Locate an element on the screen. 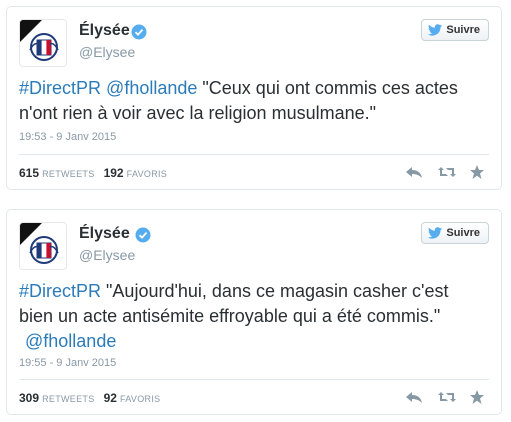 This screenshot has width=511, height=422. timestamp: 19:53 - 9 Janv 2015 is located at coordinates (67, 137).